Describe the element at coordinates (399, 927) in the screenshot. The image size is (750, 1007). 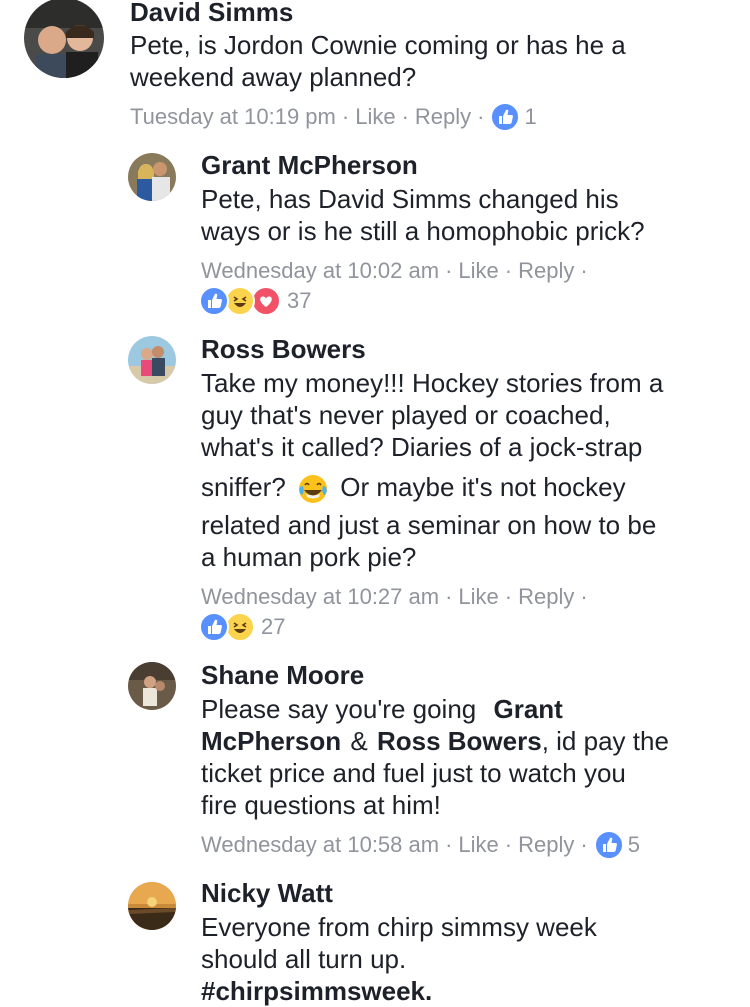
I see `comment-line: Everyone from chirp simmsy week` at that location.